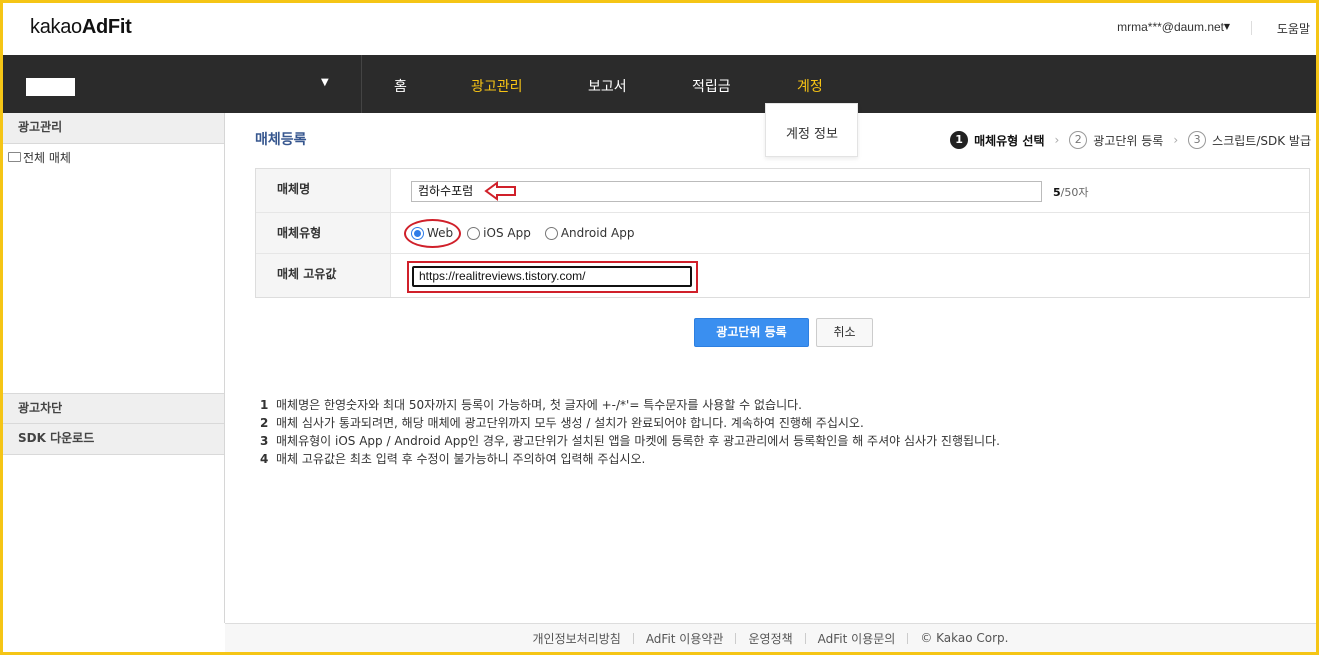 This screenshot has width=1319, height=655. Describe the element at coordinates (323, 275) in the screenshot. I see `media-unique-value-label: 매체 고유값` at that location.